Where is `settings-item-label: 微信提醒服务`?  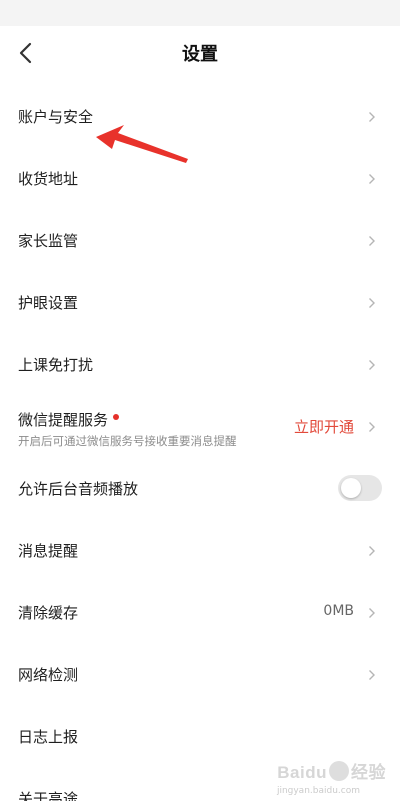
settings-item-label: 微信提醒服务 is located at coordinates (69, 419).